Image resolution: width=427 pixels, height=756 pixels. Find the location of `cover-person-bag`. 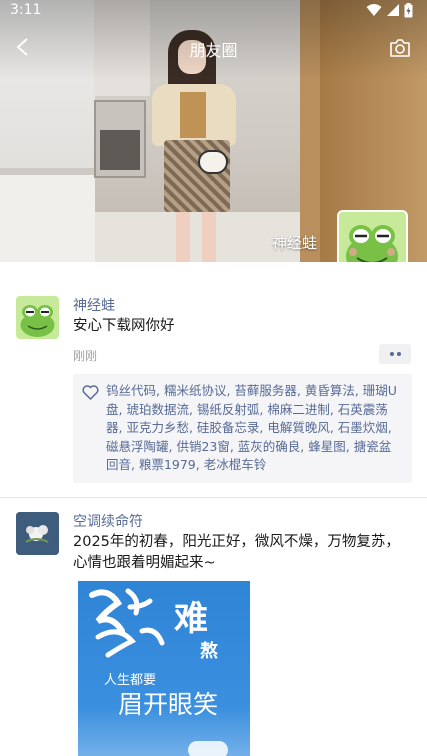

cover-person-bag is located at coordinates (213, 162).